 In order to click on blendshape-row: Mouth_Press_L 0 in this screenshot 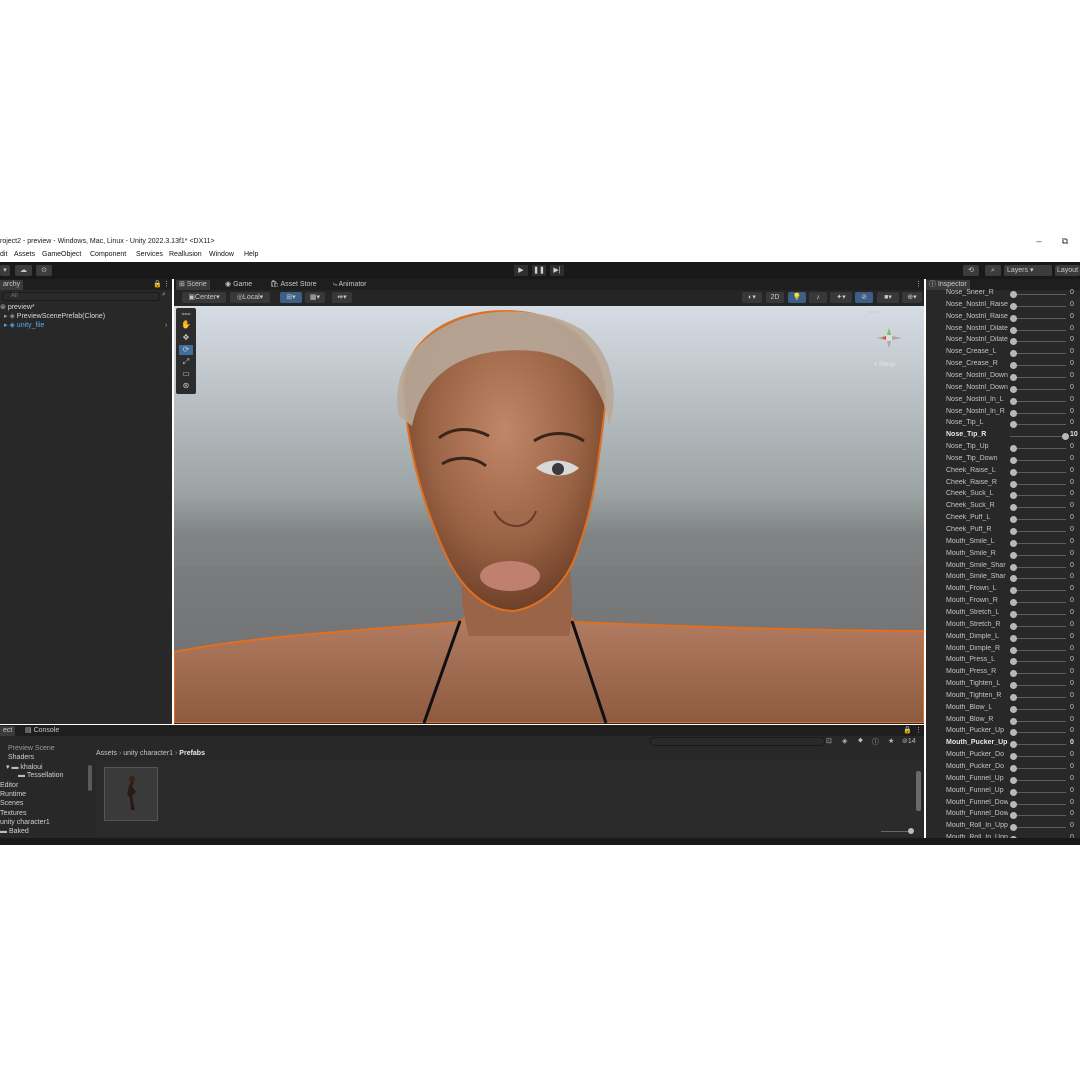, I will do `click(1003, 661)`.